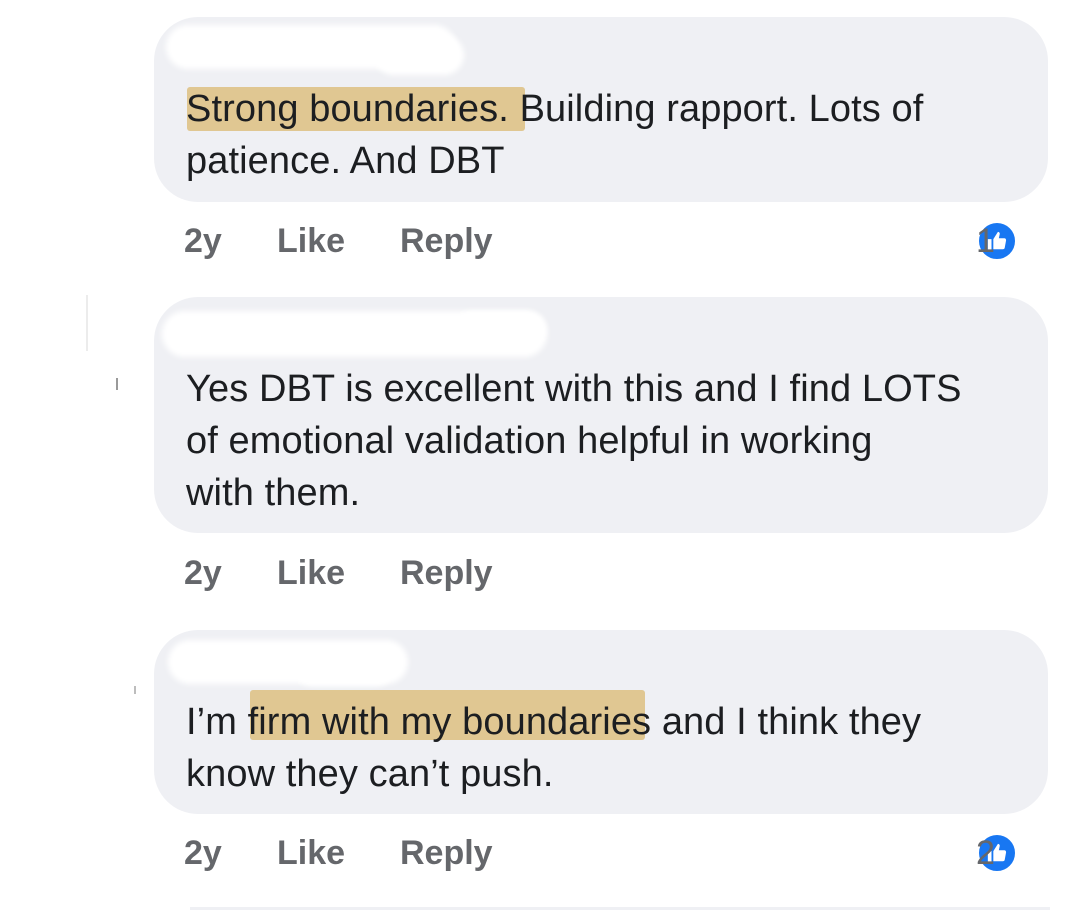 Image resolution: width=1080 pixels, height=910 pixels. Describe the element at coordinates (370, 774) in the screenshot. I see `comment-text-line: know they can’t push.` at that location.